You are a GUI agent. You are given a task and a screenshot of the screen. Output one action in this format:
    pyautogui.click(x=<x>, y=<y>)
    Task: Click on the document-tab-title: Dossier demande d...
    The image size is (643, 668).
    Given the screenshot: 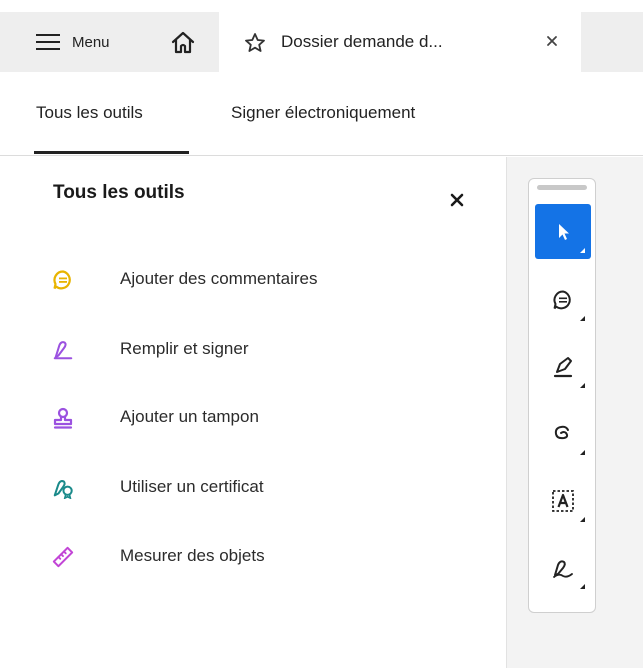 What is the action you would take?
    pyautogui.click(x=362, y=41)
    